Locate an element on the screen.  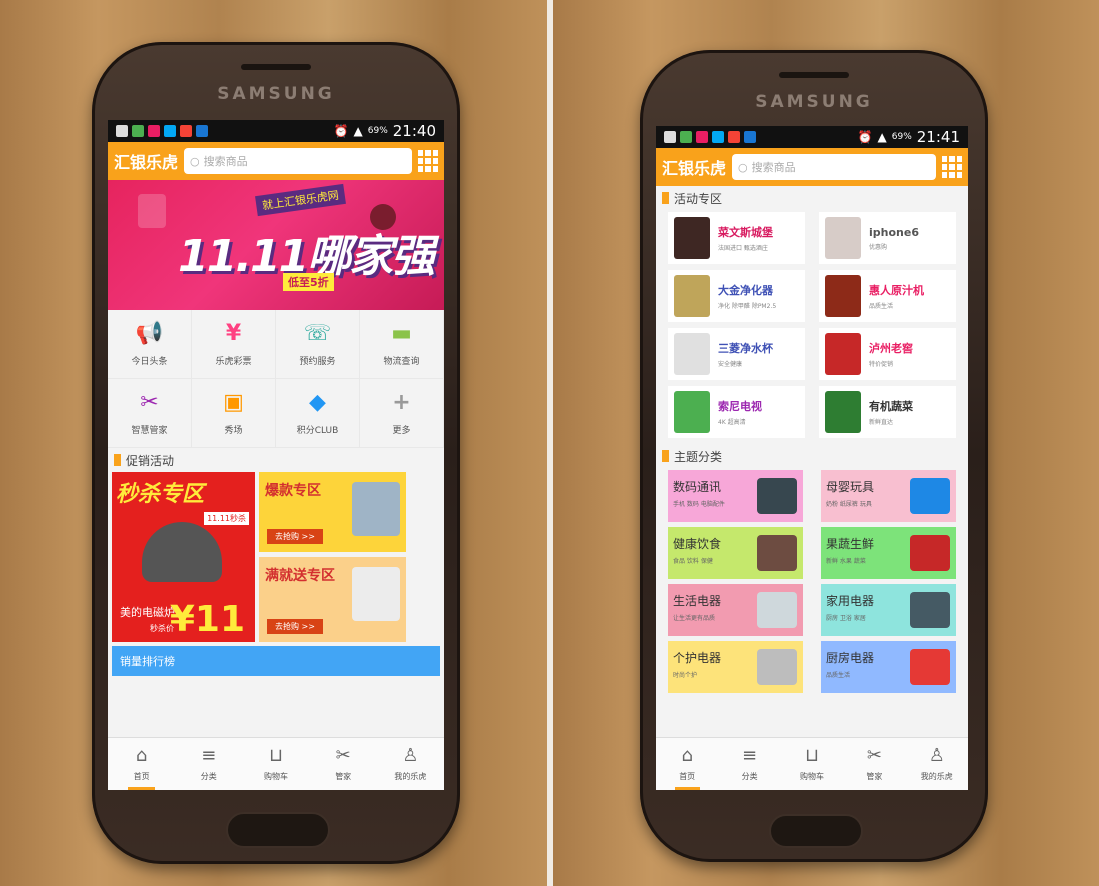
alarm-icon: ⏰ is located at coordinates (865, 137).